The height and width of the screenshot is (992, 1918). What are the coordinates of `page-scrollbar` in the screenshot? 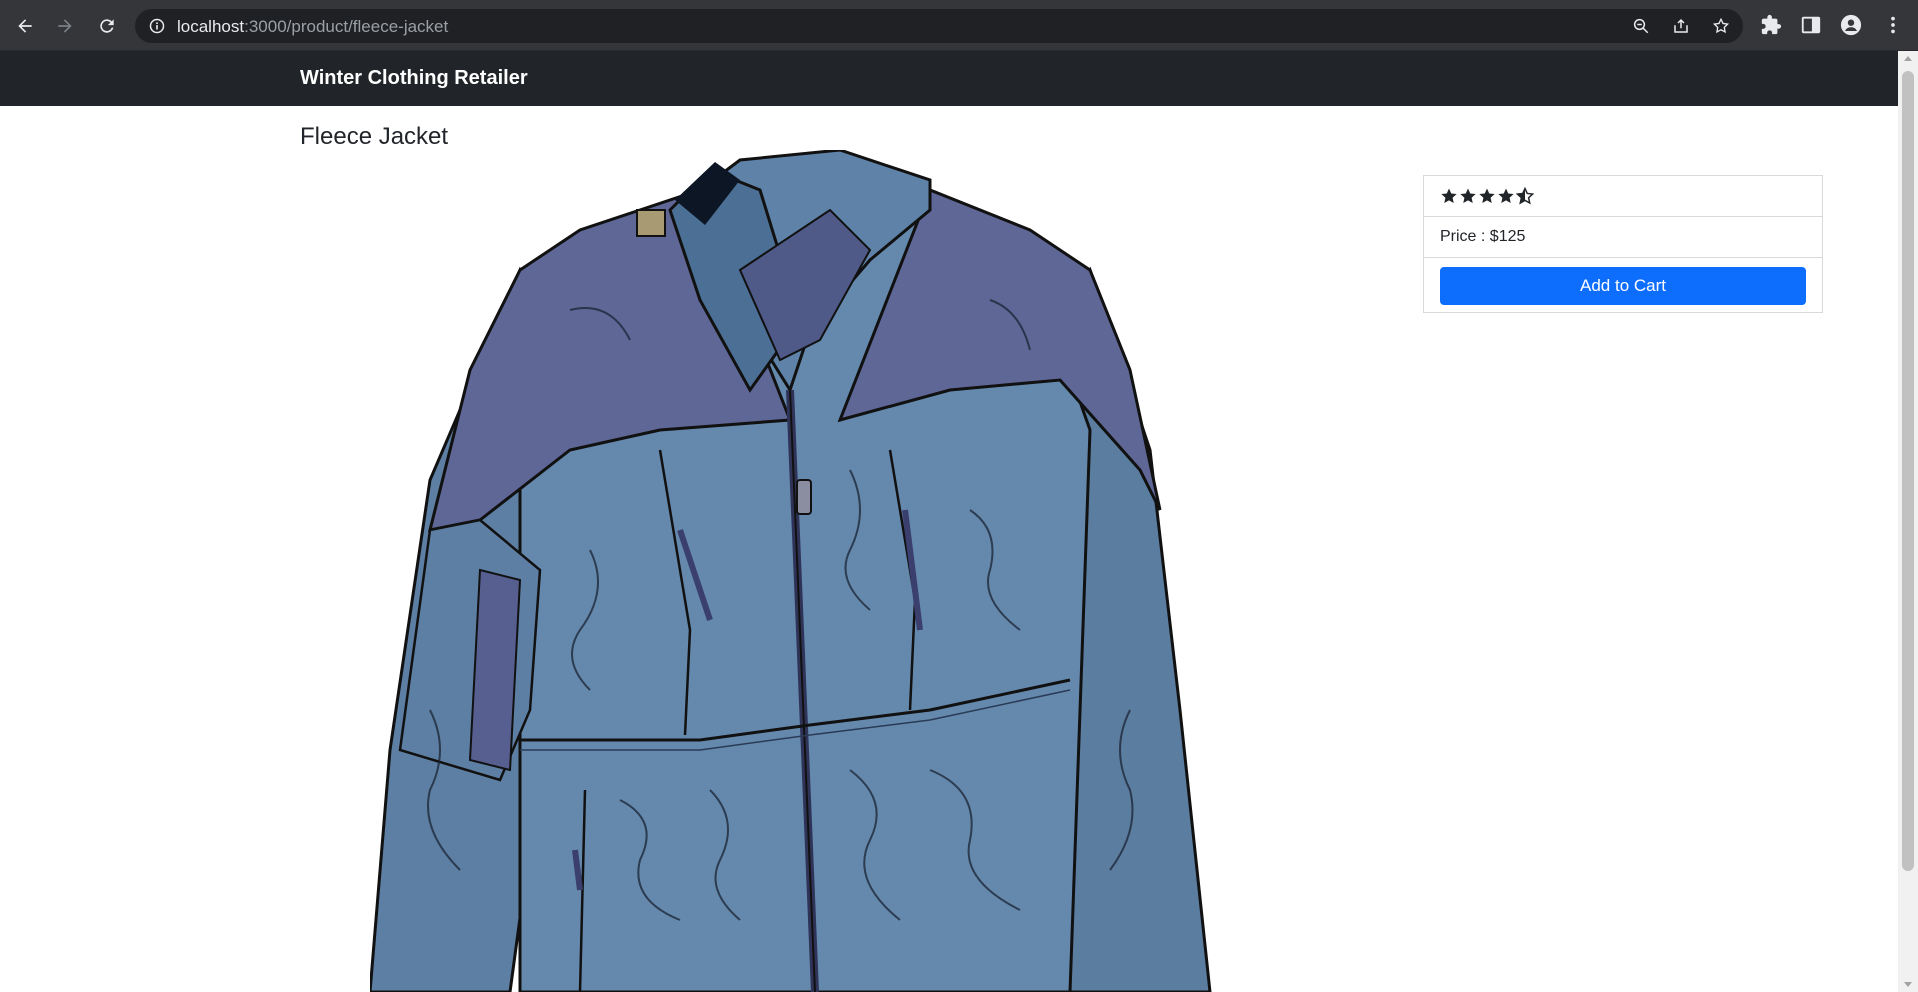 It's located at (1908, 521).